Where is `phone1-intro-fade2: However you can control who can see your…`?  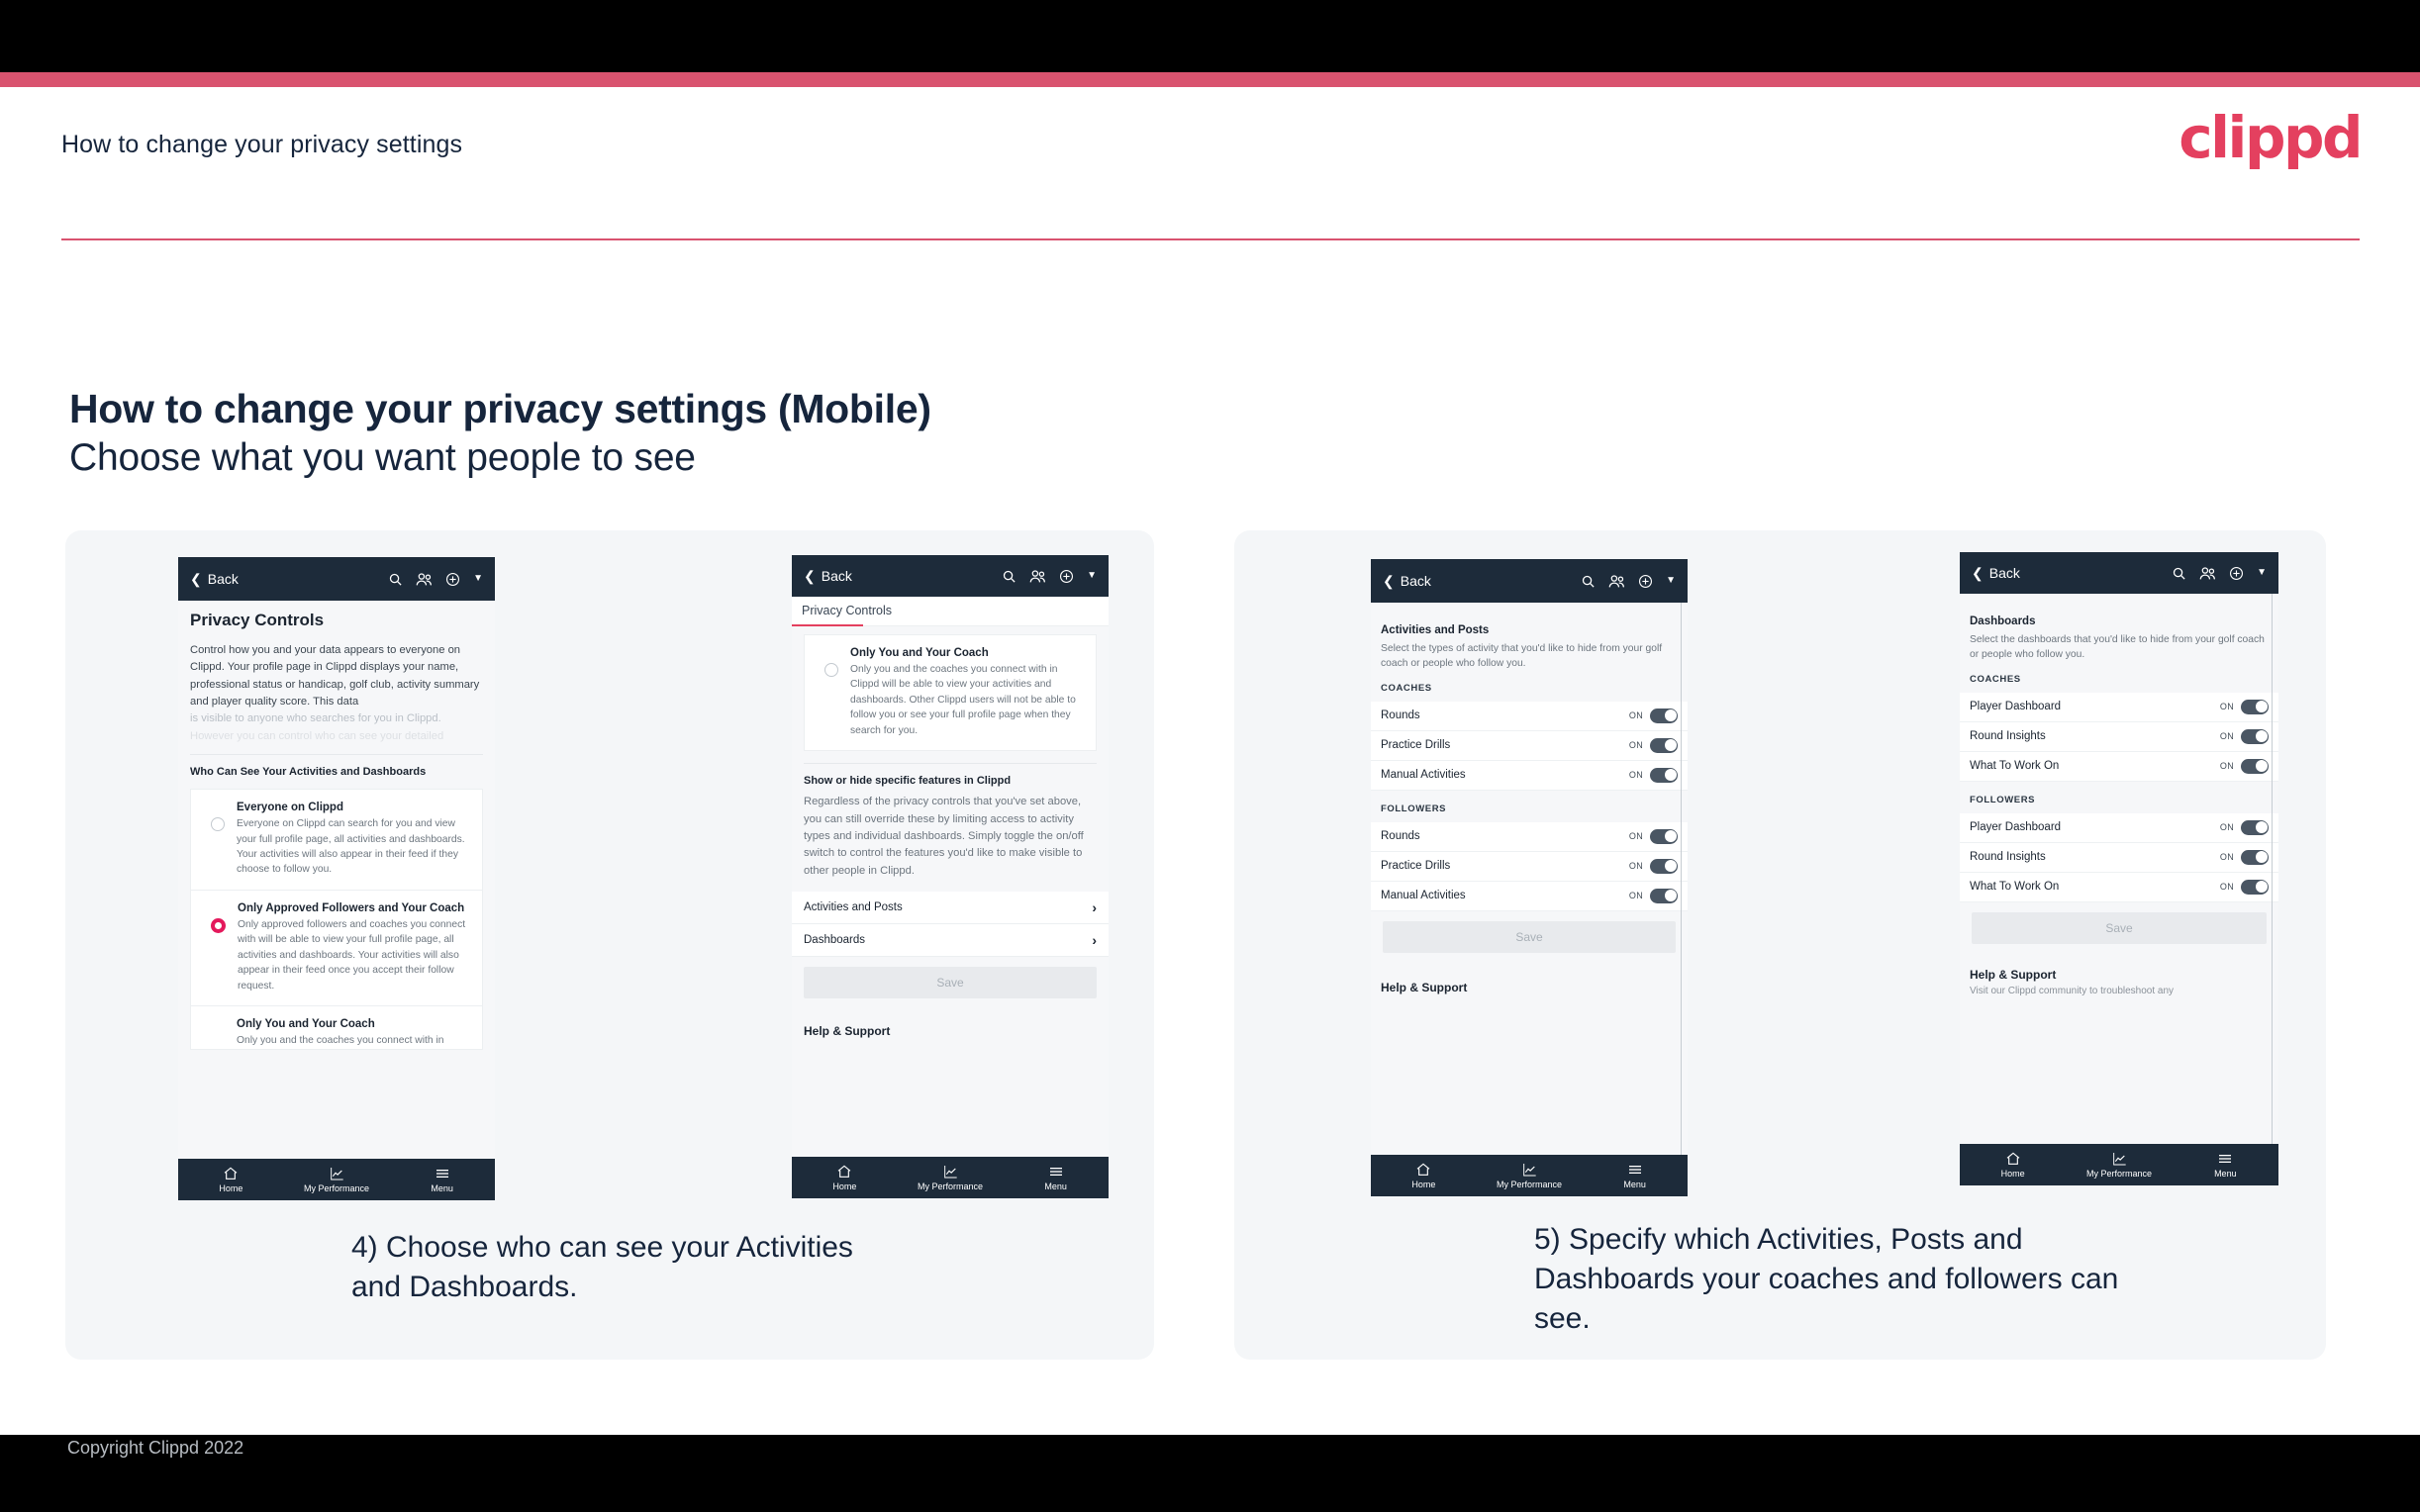
phone1-intro-fade2: However you can control who can see your… is located at coordinates (317, 736).